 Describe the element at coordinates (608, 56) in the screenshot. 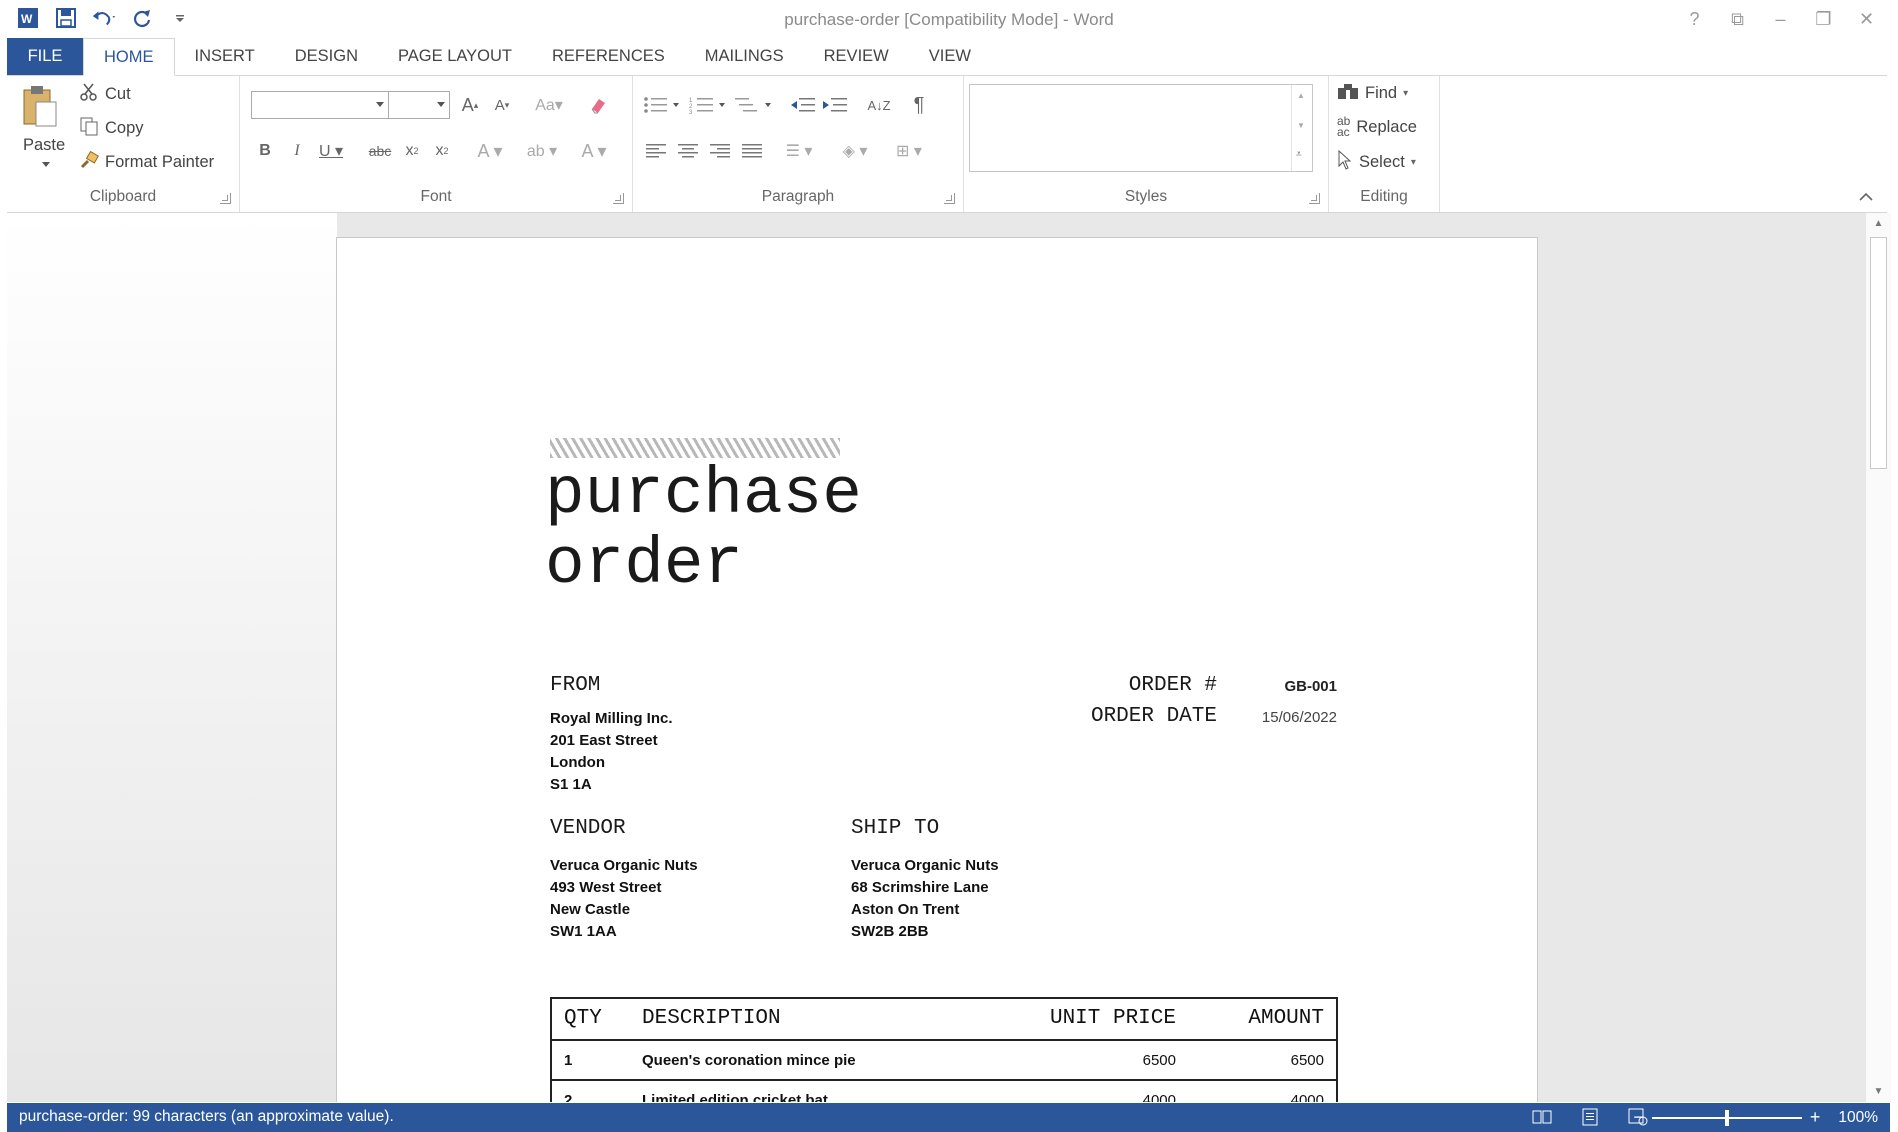

I see `tab-references: REFERENCES` at that location.